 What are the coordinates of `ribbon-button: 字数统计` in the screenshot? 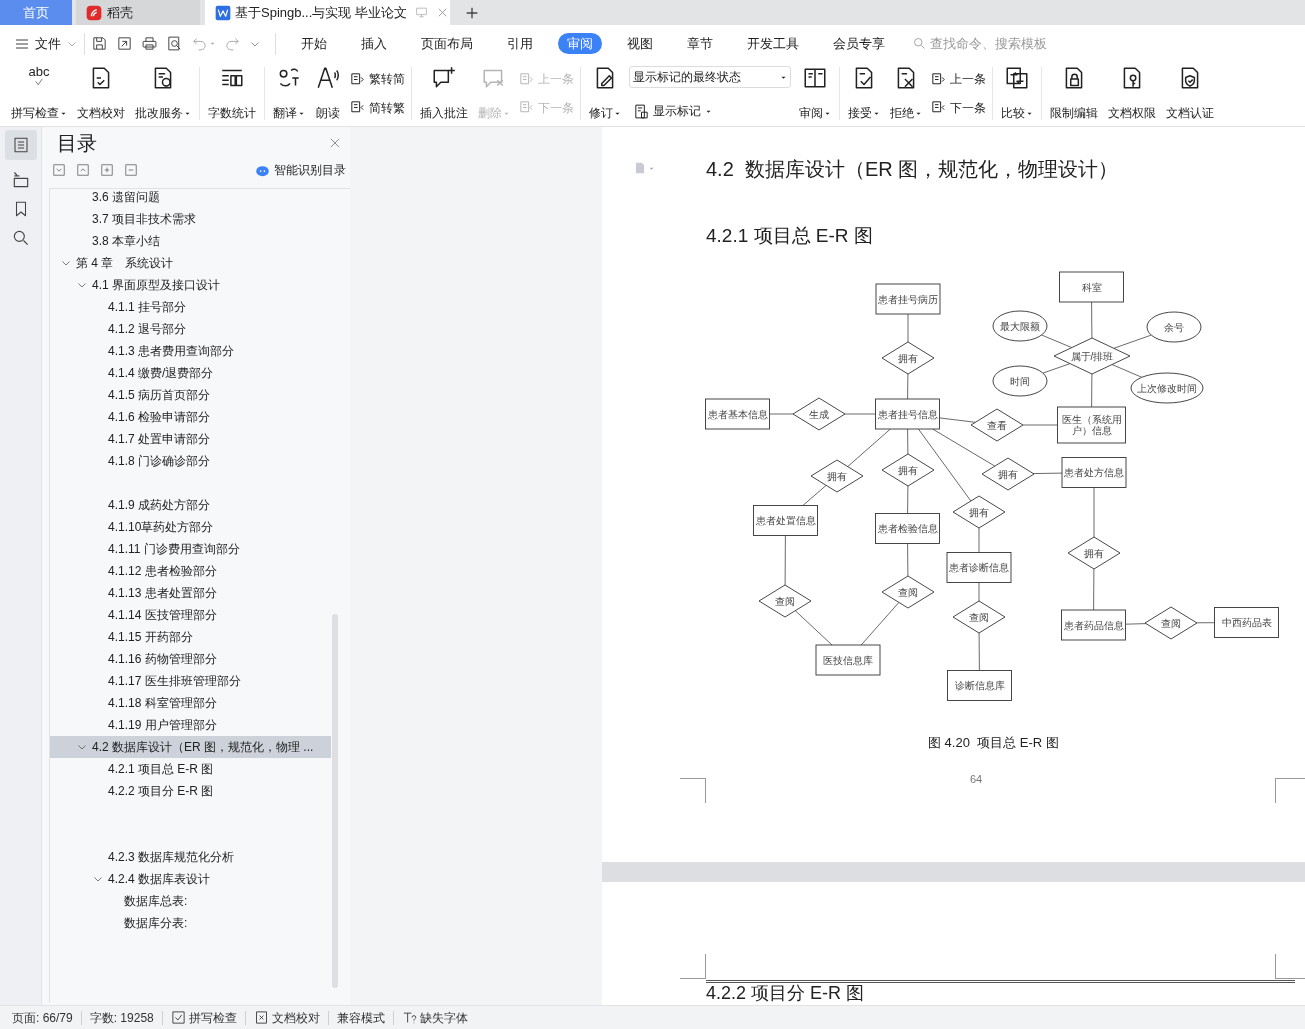 It's located at (232, 93).